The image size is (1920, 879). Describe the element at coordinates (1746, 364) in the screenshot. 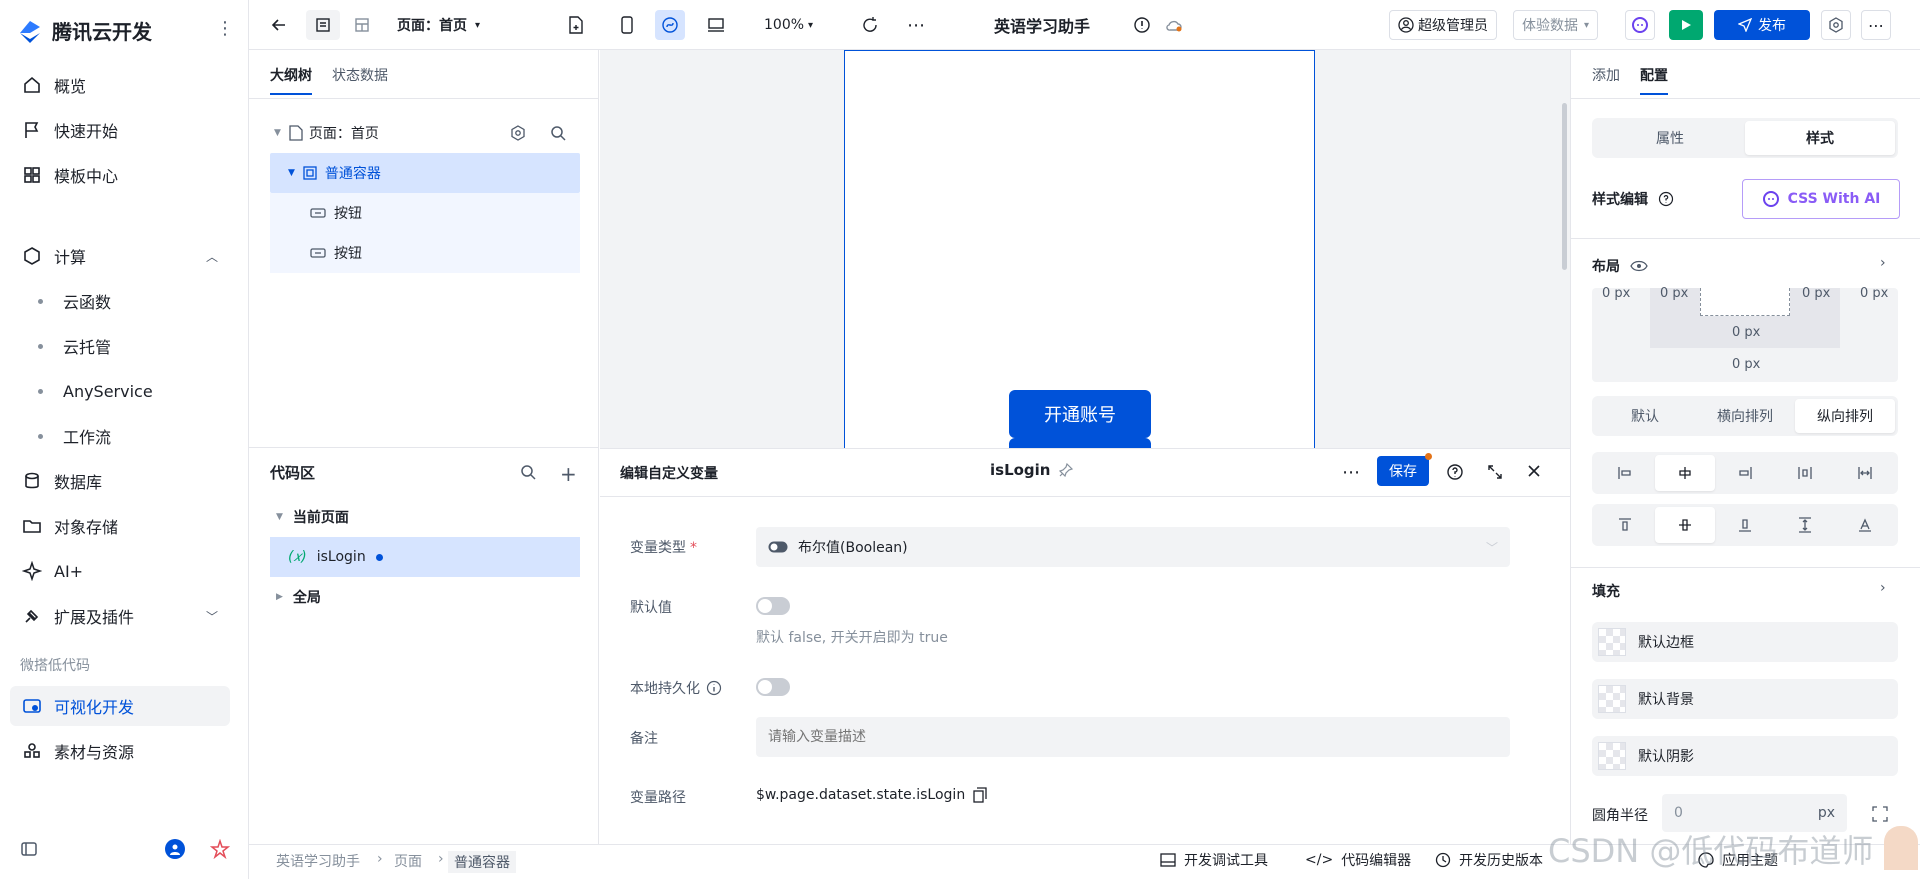

I see `margin-bottom-value: 0 px` at that location.